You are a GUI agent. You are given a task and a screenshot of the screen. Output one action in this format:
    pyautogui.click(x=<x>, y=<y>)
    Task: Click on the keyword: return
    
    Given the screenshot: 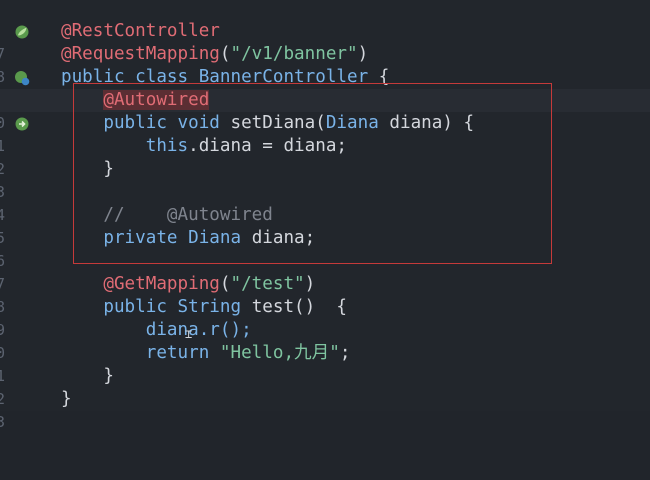 What is the action you would take?
    pyautogui.click(x=177, y=353)
    